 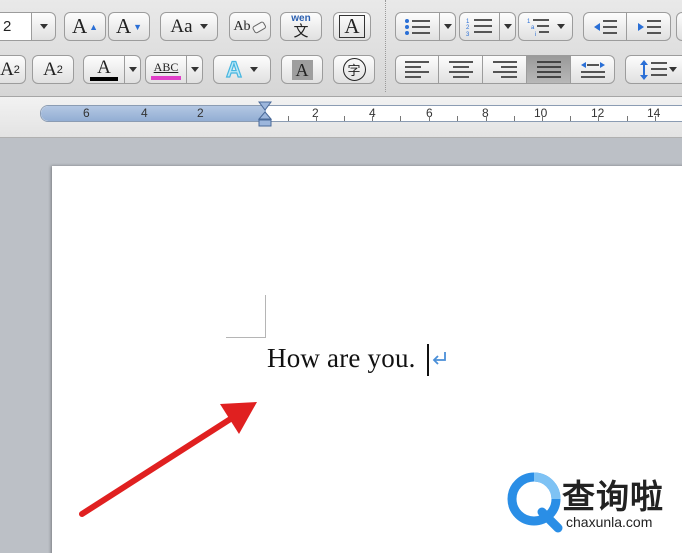 I want to click on phonetic-bottom-label: 文, so click(x=301, y=31).